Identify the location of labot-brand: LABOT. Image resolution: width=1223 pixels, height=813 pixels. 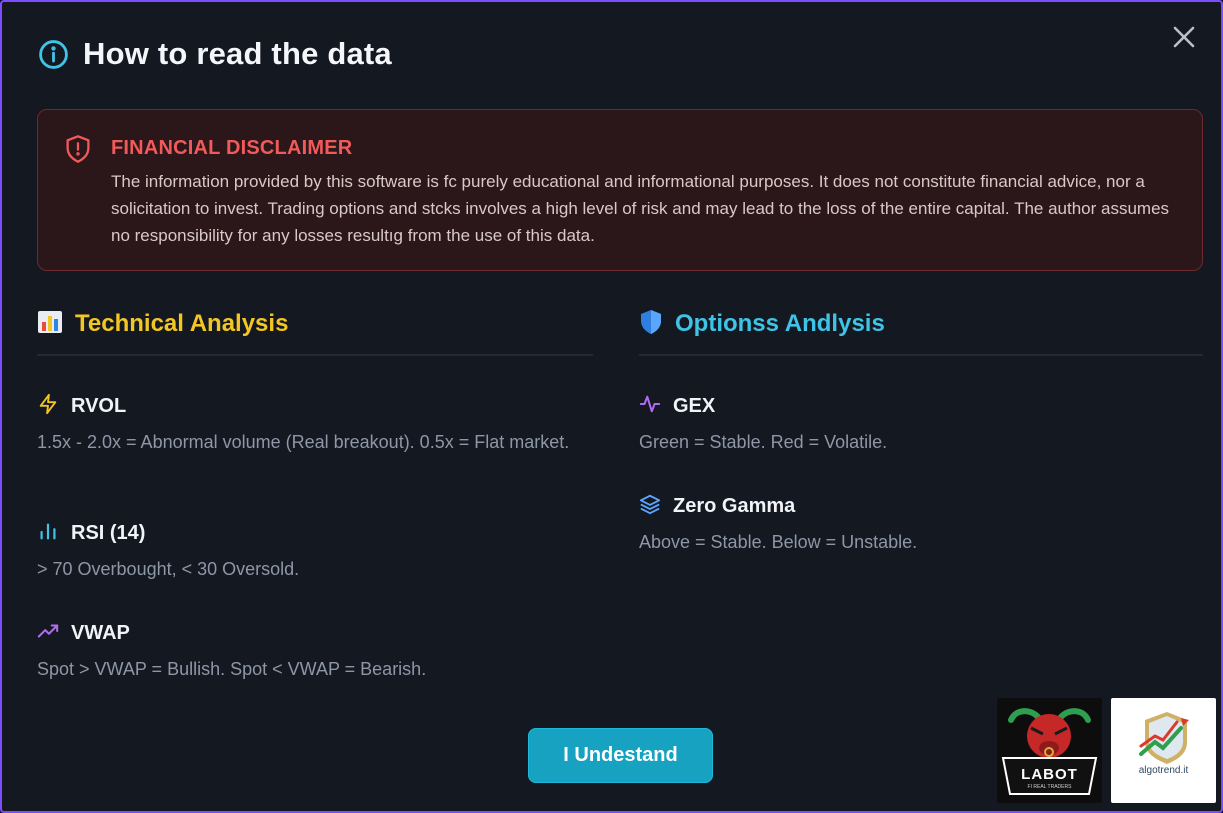
(1049, 774).